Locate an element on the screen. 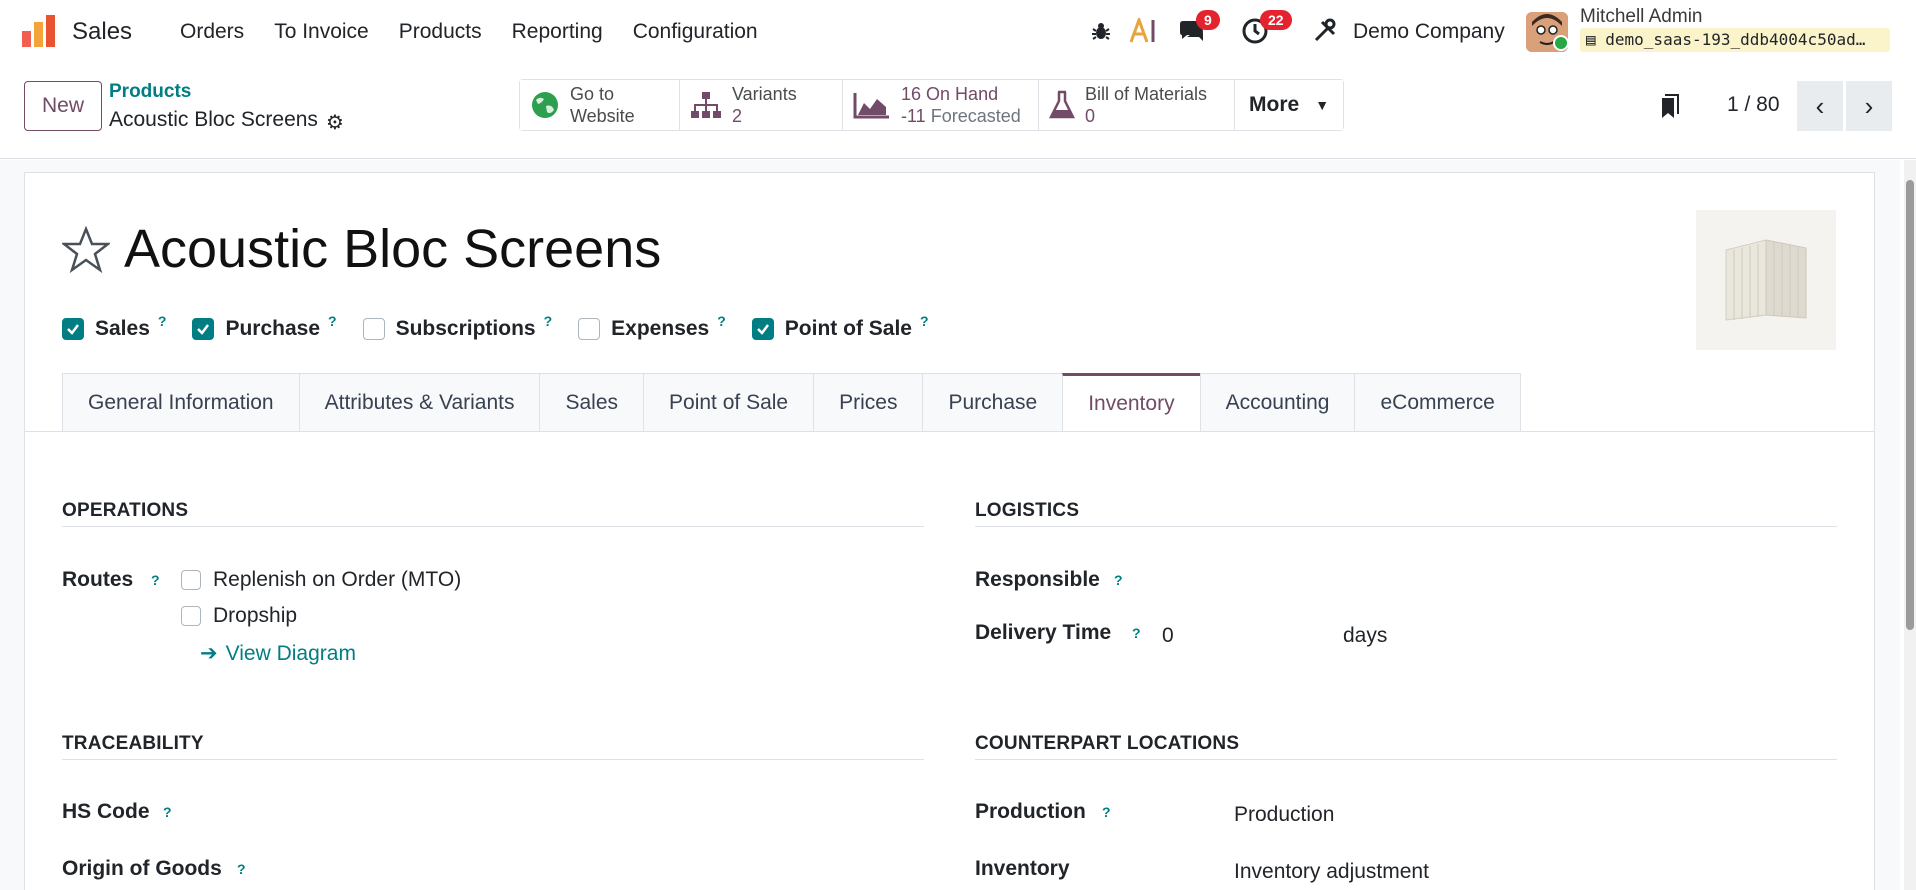  subscriptions-flag-label: Subscriptions is located at coordinates (465, 328).